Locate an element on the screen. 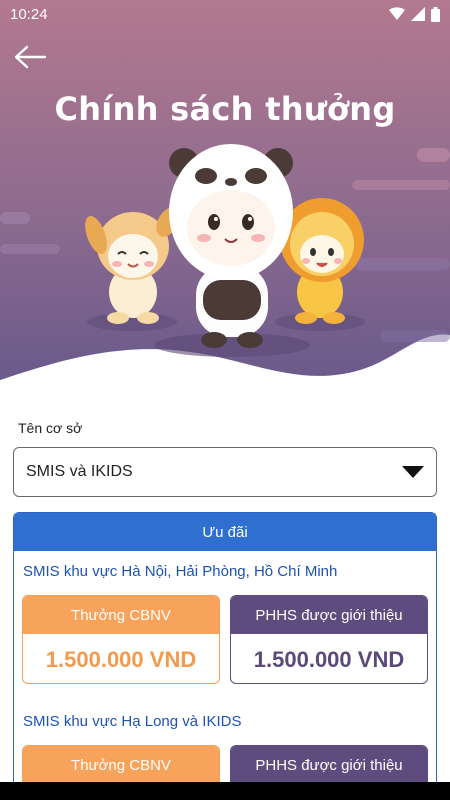  facility-label: Tên cơ sở is located at coordinates (50, 428).